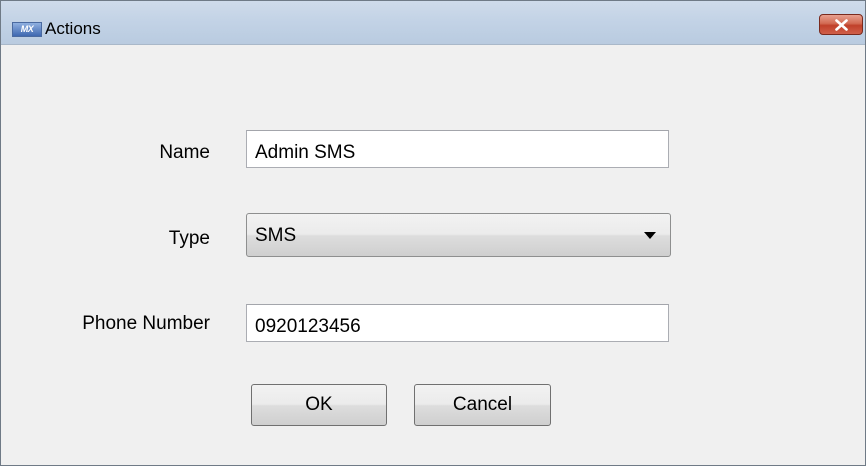 This screenshot has height=468, width=868. I want to click on name-label: Name, so click(184, 152).